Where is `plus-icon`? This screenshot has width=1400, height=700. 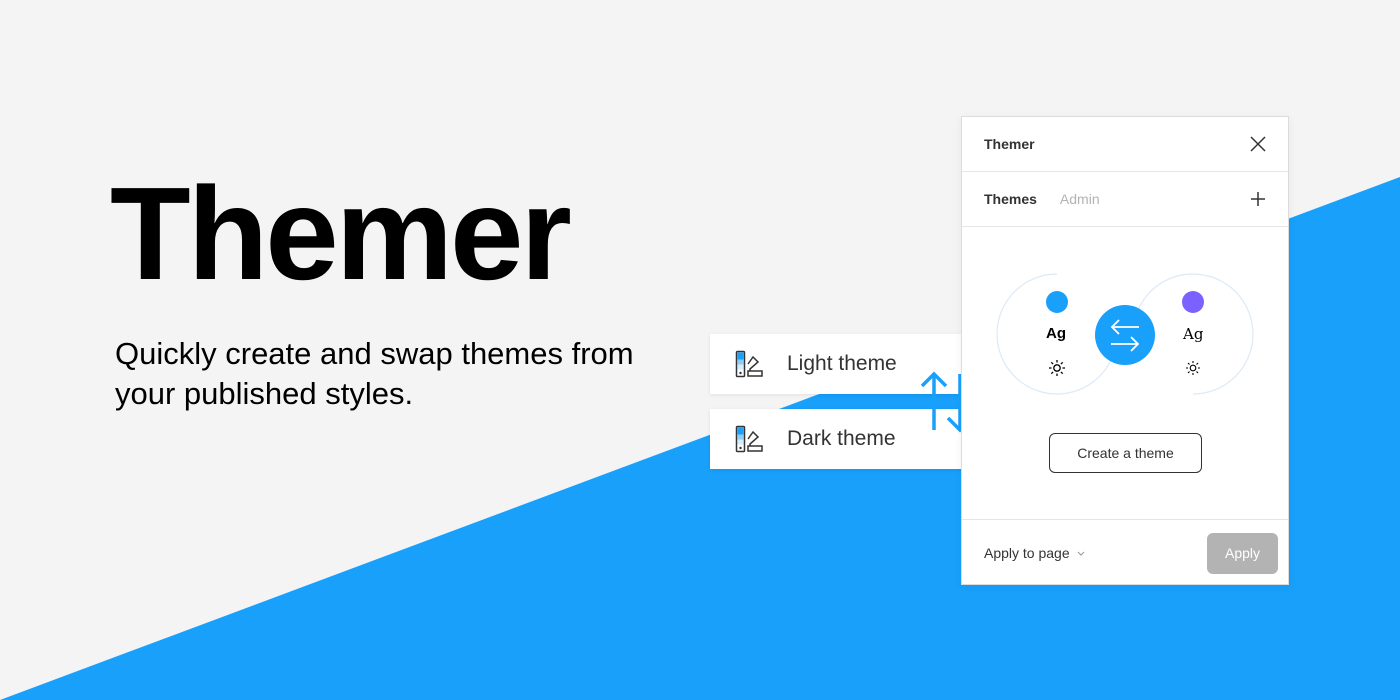 plus-icon is located at coordinates (1258, 199).